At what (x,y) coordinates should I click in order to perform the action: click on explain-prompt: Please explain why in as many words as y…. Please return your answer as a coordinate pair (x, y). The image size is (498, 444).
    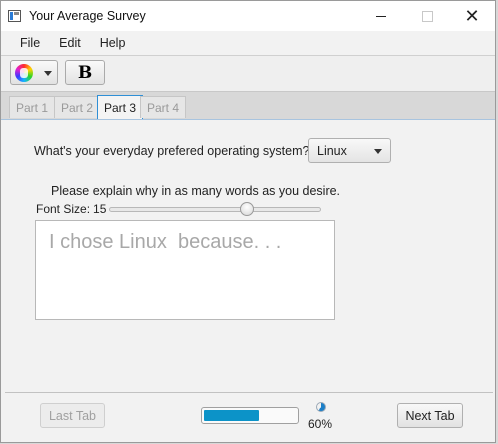
    Looking at the image, I should click on (196, 191).